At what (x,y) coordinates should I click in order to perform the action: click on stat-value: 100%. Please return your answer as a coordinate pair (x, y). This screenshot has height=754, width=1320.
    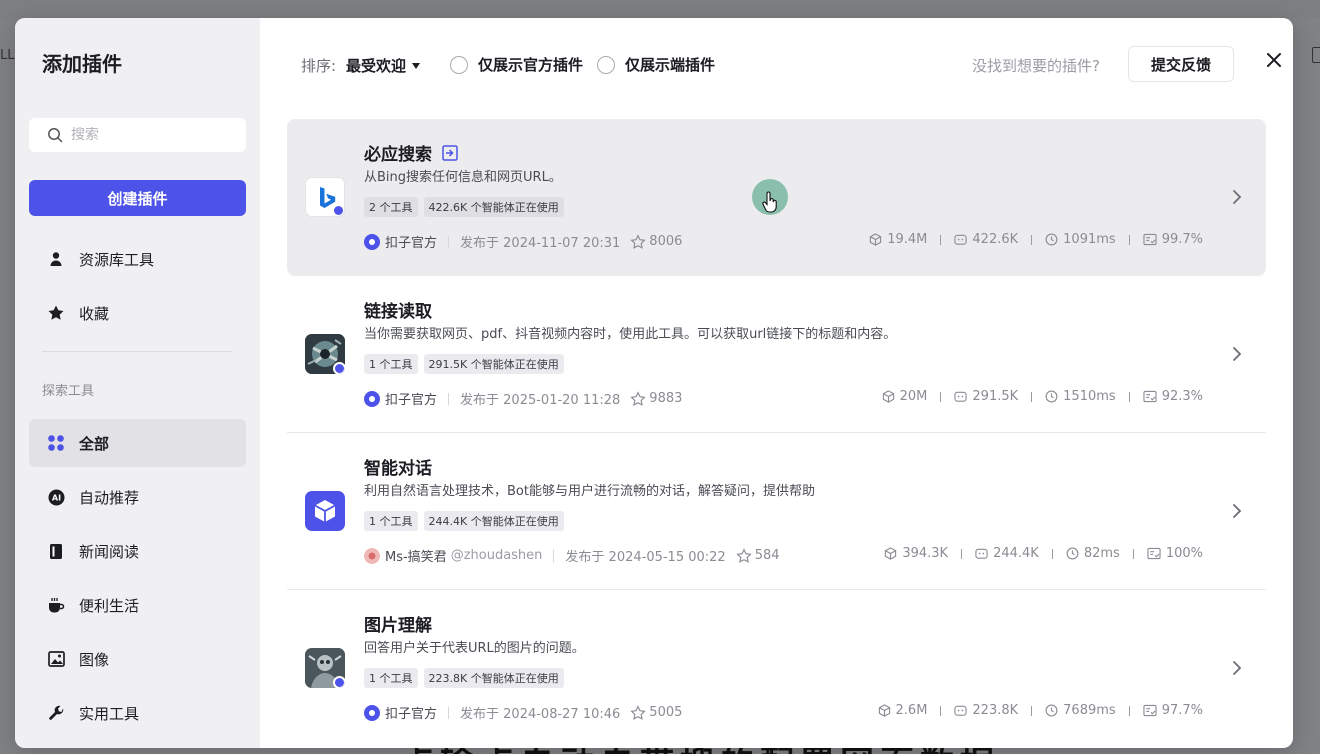
    Looking at the image, I should click on (1184, 553).